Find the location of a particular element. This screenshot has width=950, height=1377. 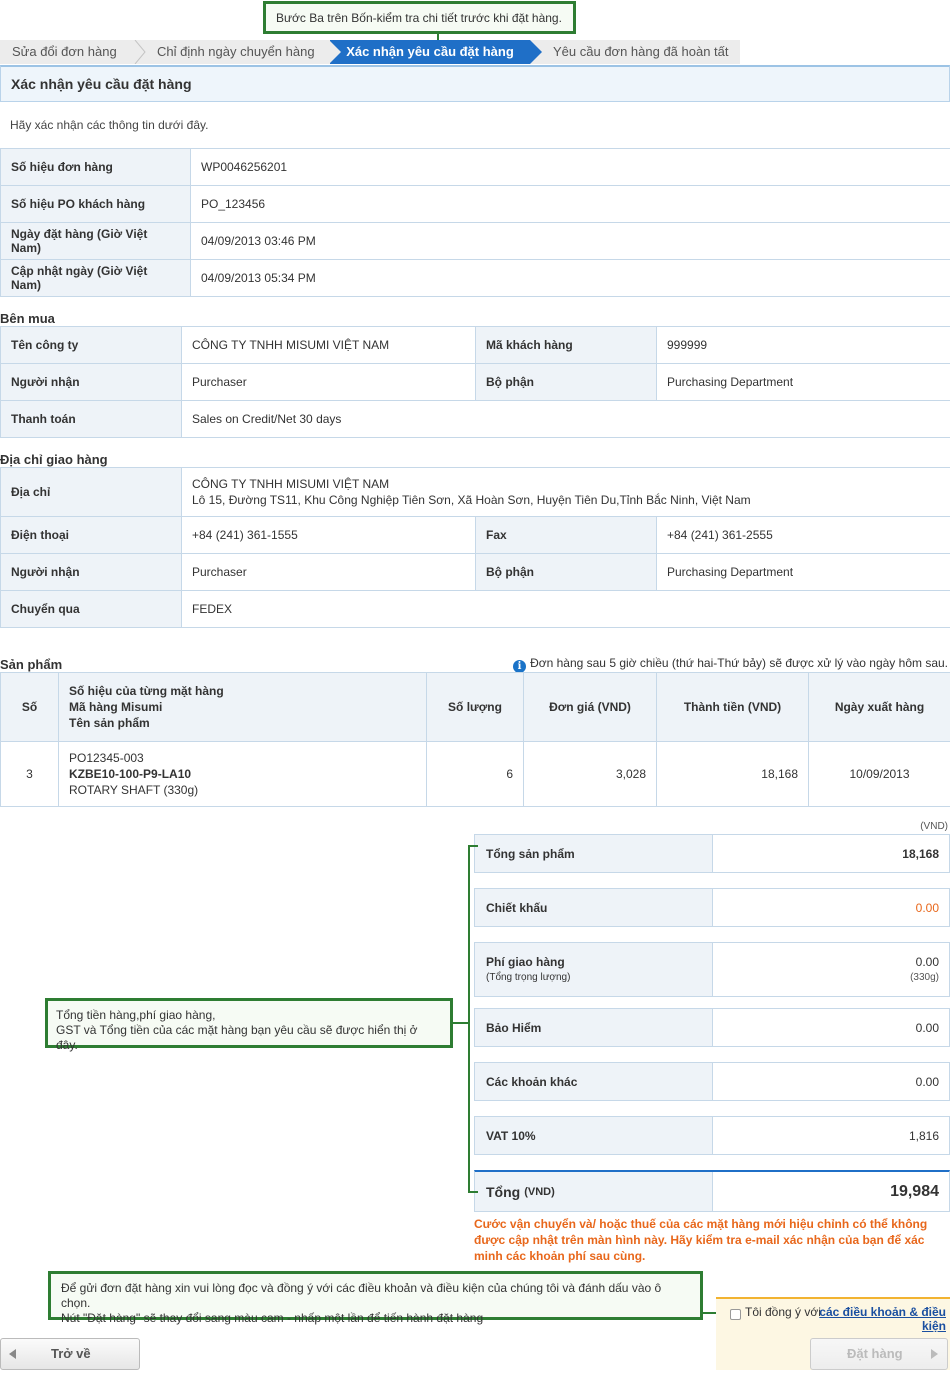

summary-insurance-row: Bảo Hiểm 0.00 is located at coordinates (712, 1027).